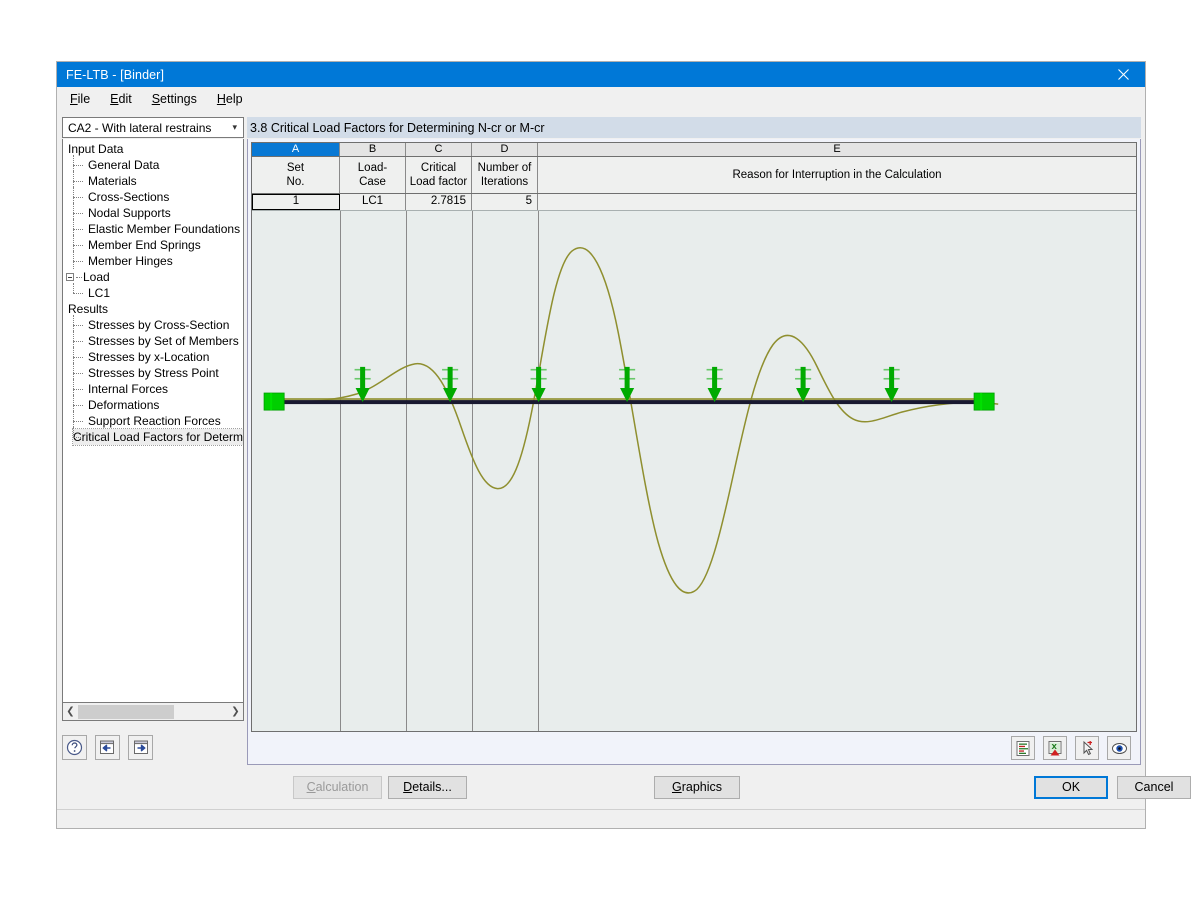 The image size is (1200, 900). Describe the element at coordinates (153, 260) in the screenshot. I see `tree-item-member-hinges: Member Hinges` at that location.